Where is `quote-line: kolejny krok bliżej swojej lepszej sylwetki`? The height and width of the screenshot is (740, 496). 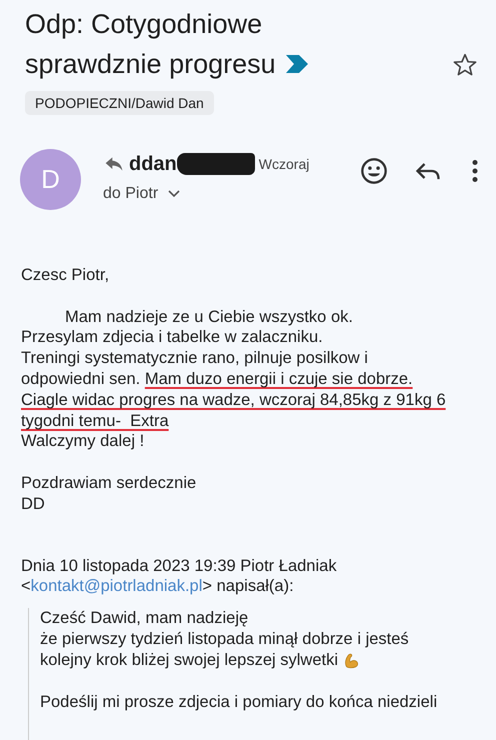 quote-line: kolejny krok bliżej swojej lepszej sylwetki is located at coordinates (189, 661).